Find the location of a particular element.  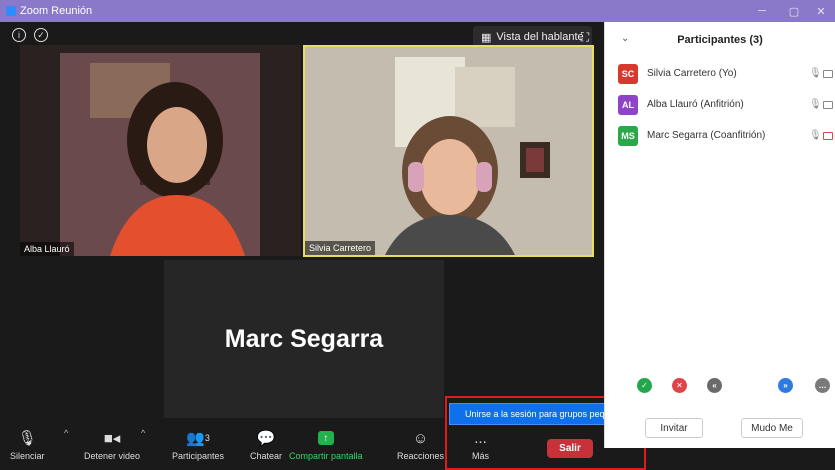

speaker-view-label: Vista del hablante is located at coordinates (540, 37).